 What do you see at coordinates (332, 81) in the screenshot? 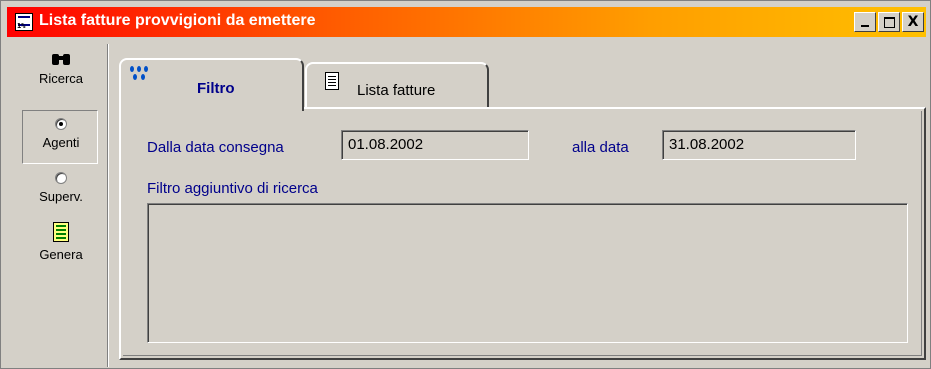
I see `document-icon` at bounding box center [332, 81].